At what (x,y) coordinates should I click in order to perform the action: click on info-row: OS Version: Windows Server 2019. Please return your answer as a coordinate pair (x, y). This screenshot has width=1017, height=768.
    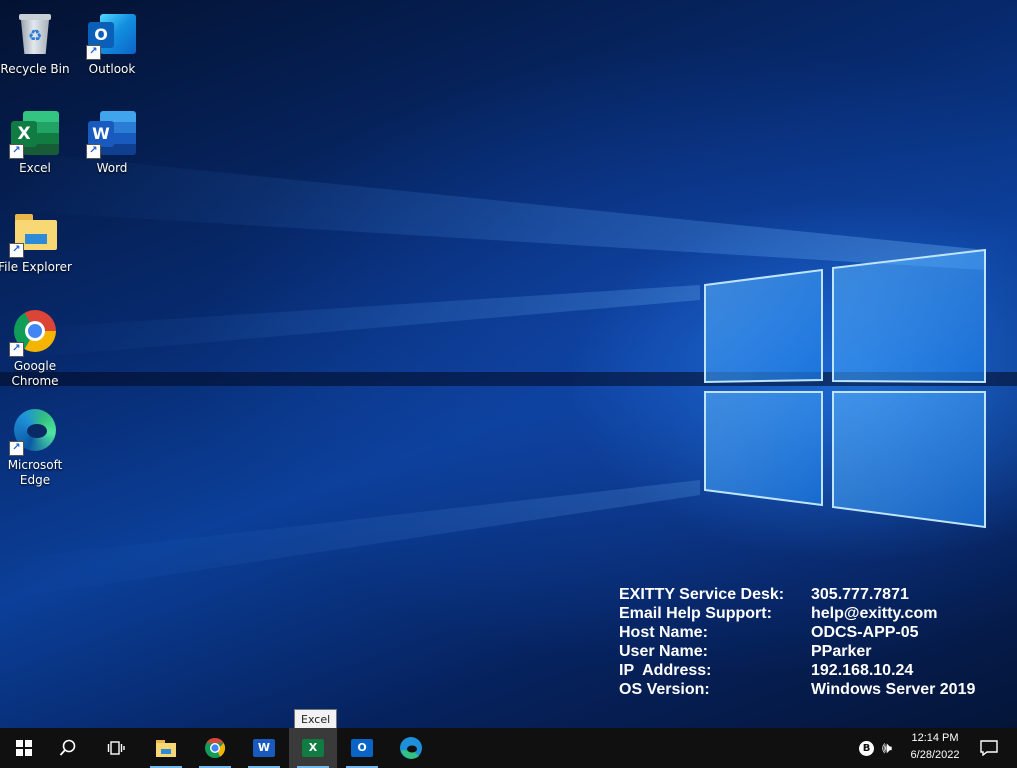
    Looking at the image, I should click on (809, 689).